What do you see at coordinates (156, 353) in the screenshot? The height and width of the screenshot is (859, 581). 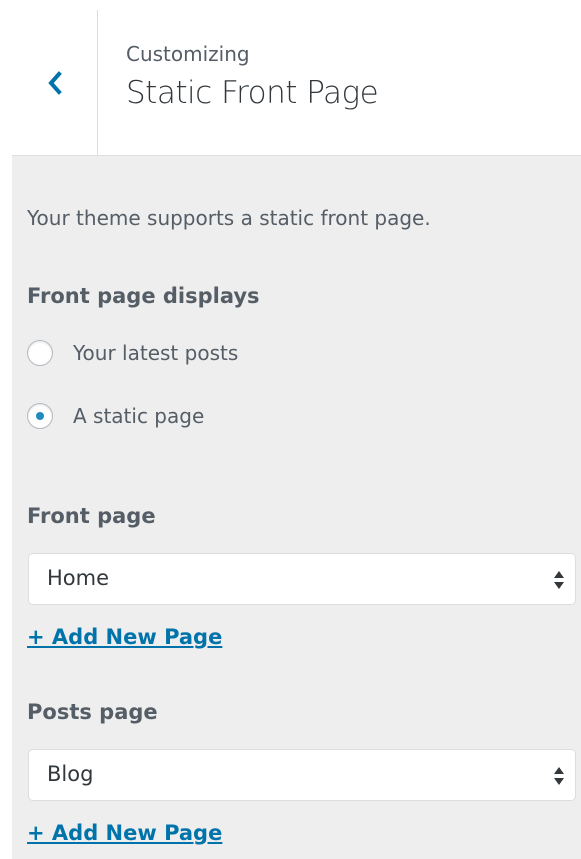 I see `radio-label-latest-posts: Your latest posts` at bounding box center [156, 353].